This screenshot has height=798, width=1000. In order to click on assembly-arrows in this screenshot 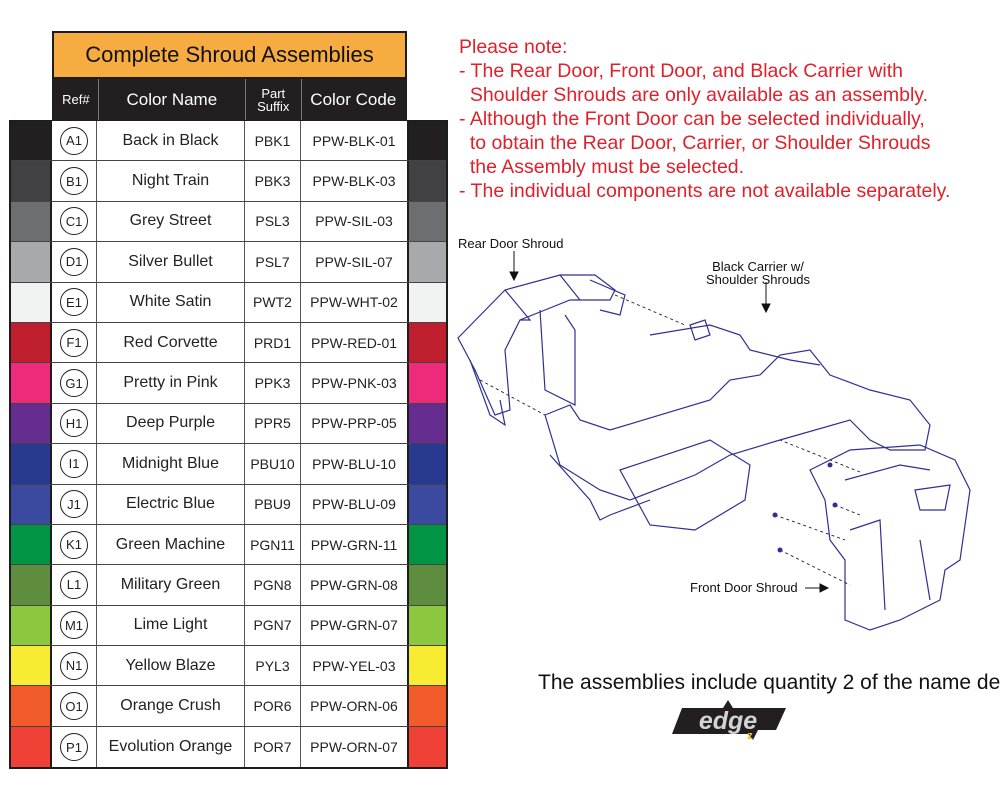, I will do `click(670, 440)`.